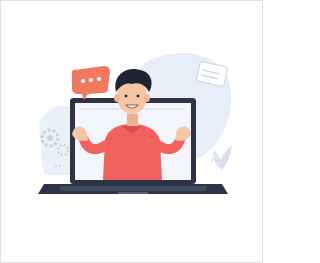  I want to click on plant-icon, so click(222, 158).